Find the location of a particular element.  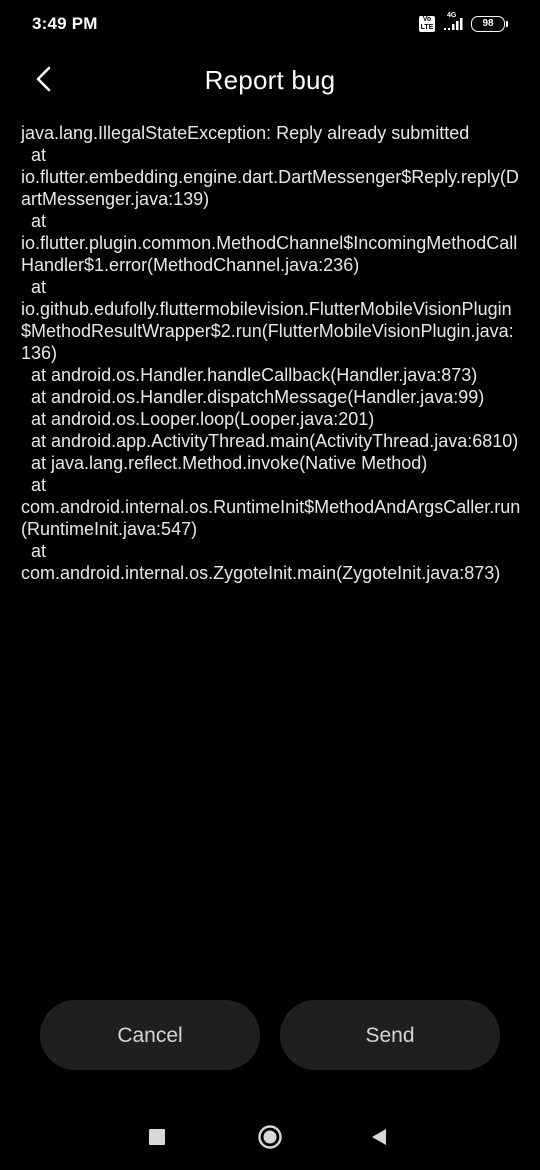

battery-icon: 98 is located at coordinates (489, 24).